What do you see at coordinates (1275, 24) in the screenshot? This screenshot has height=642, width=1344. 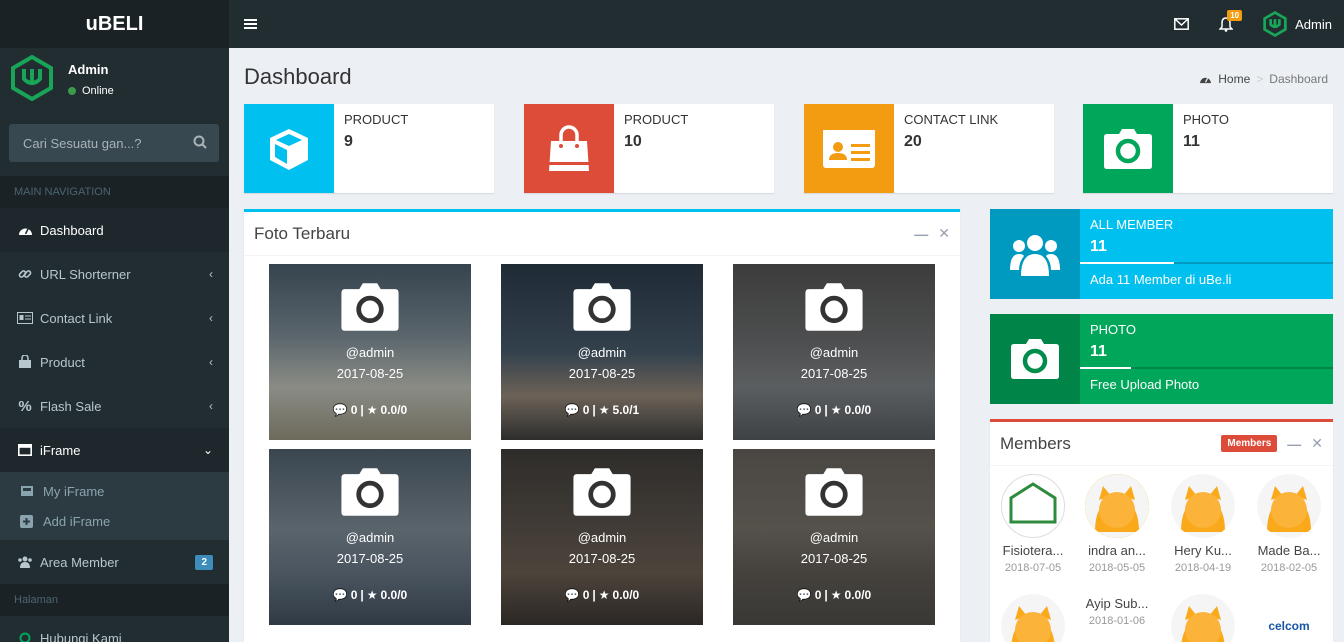 I see `admin-avatar` at bounding box center [1275, 24].